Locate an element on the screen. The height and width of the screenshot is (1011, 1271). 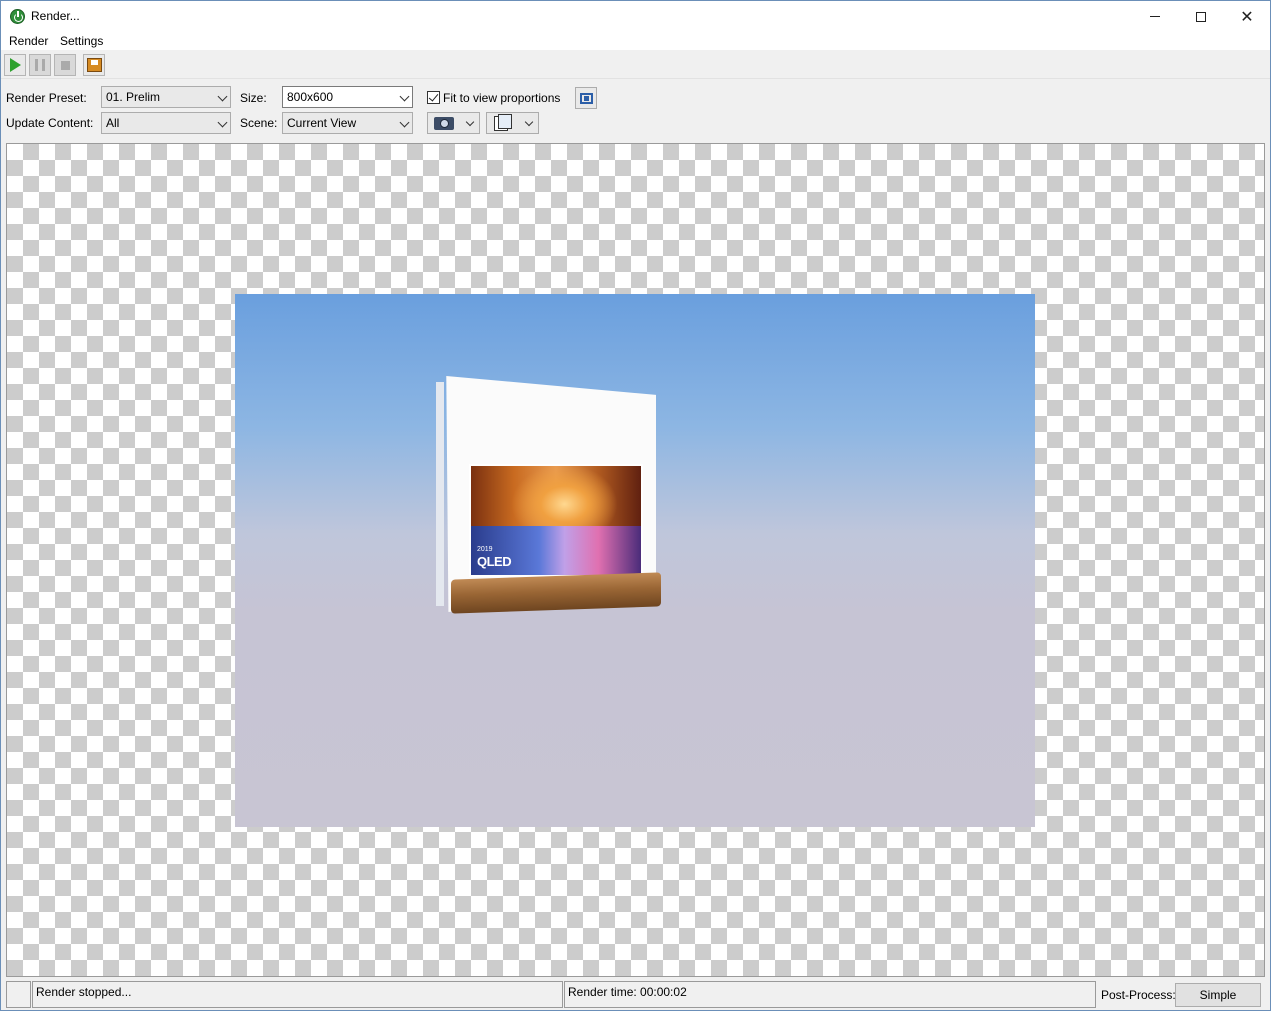
toolbar is located at coordinates (635, 65).